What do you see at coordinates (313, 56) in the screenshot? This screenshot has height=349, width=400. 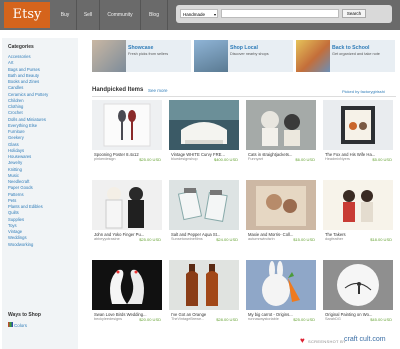 I see `back-to-school-photo` at bounding box center [313, 56].